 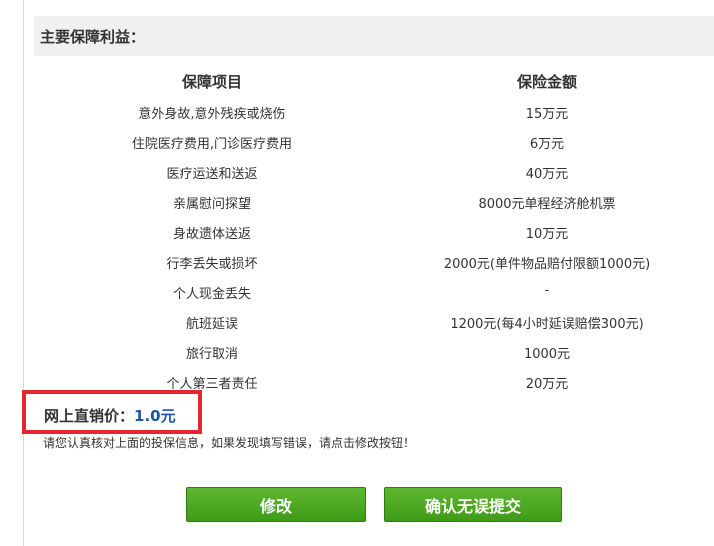 What do you see at coordinates (212, 82) in the screenshot?
I see `column-header-item: 保障项目` at bounding box center [212, 82].